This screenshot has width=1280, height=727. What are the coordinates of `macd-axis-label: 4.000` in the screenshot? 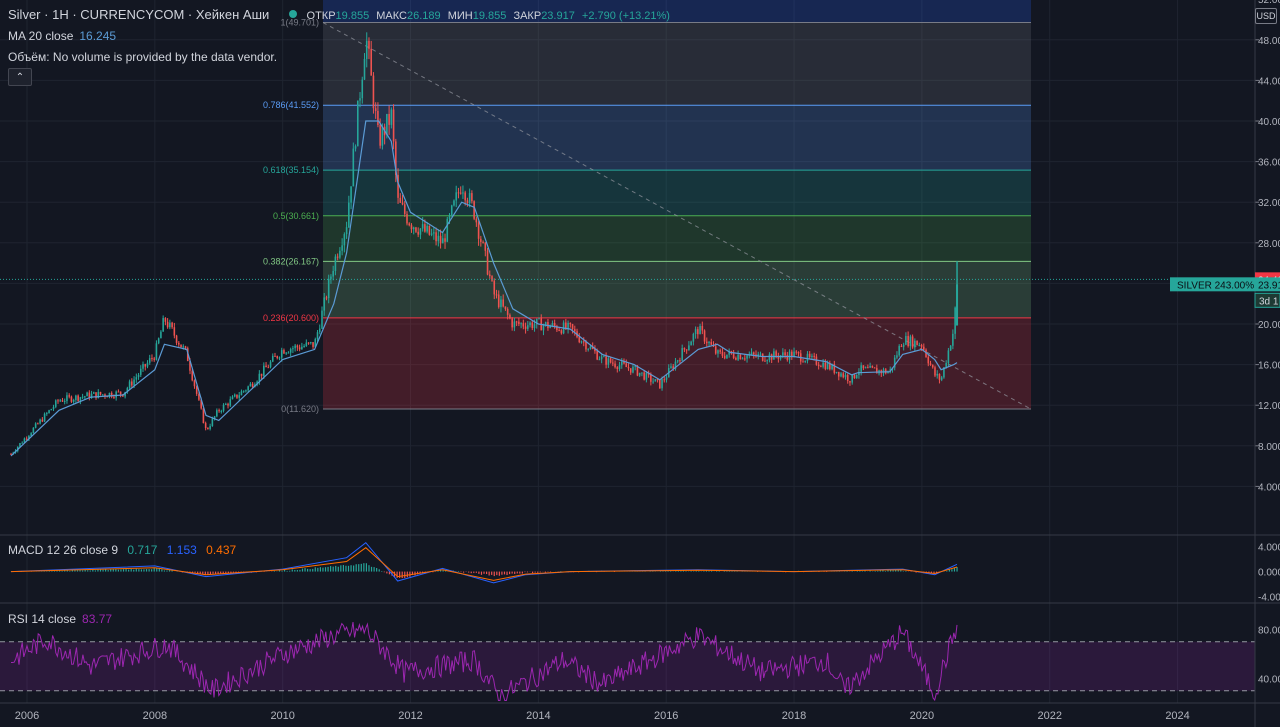 It's located at (1269, 547).